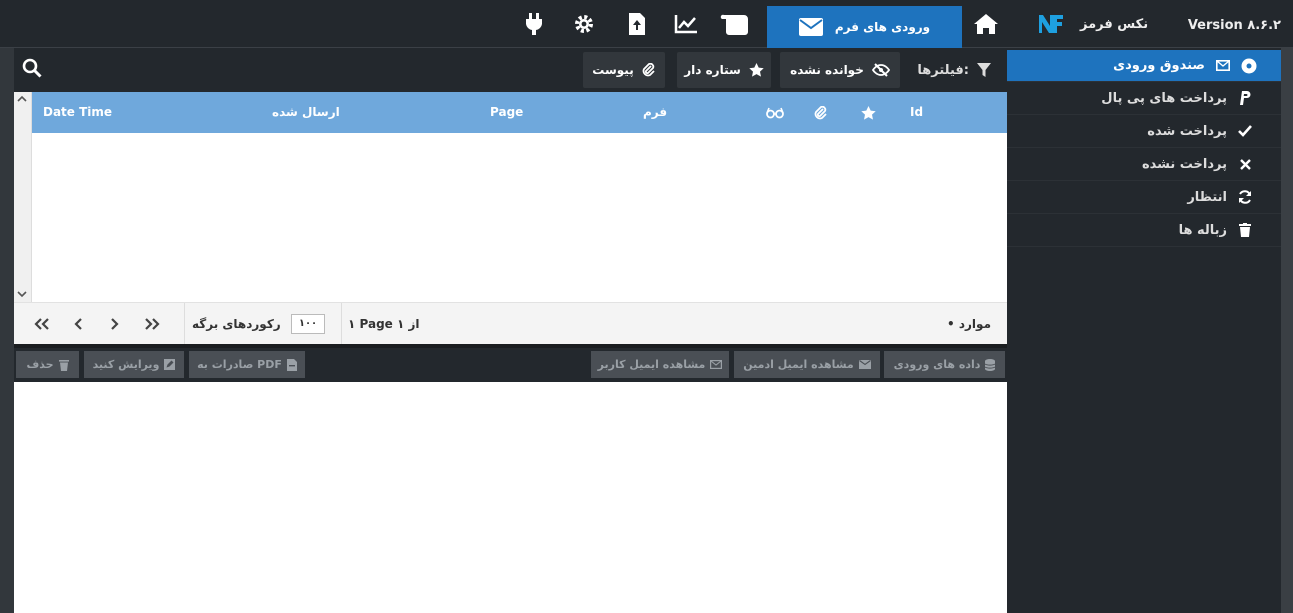 This screenshot has width=1293, height=613. I want to click on per-page-label: رکوردهای برگه, so click(236, 324).